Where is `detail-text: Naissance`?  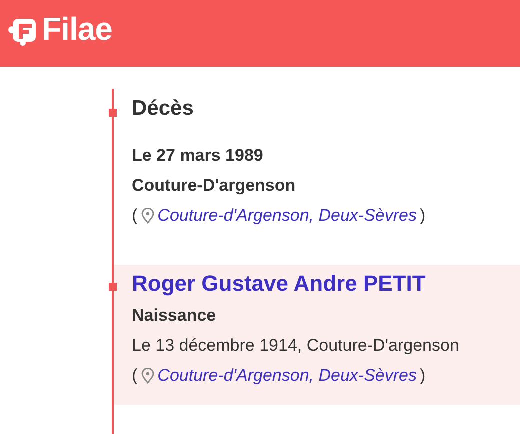
detail-text: Naissance is located at coordinates (175, 316).